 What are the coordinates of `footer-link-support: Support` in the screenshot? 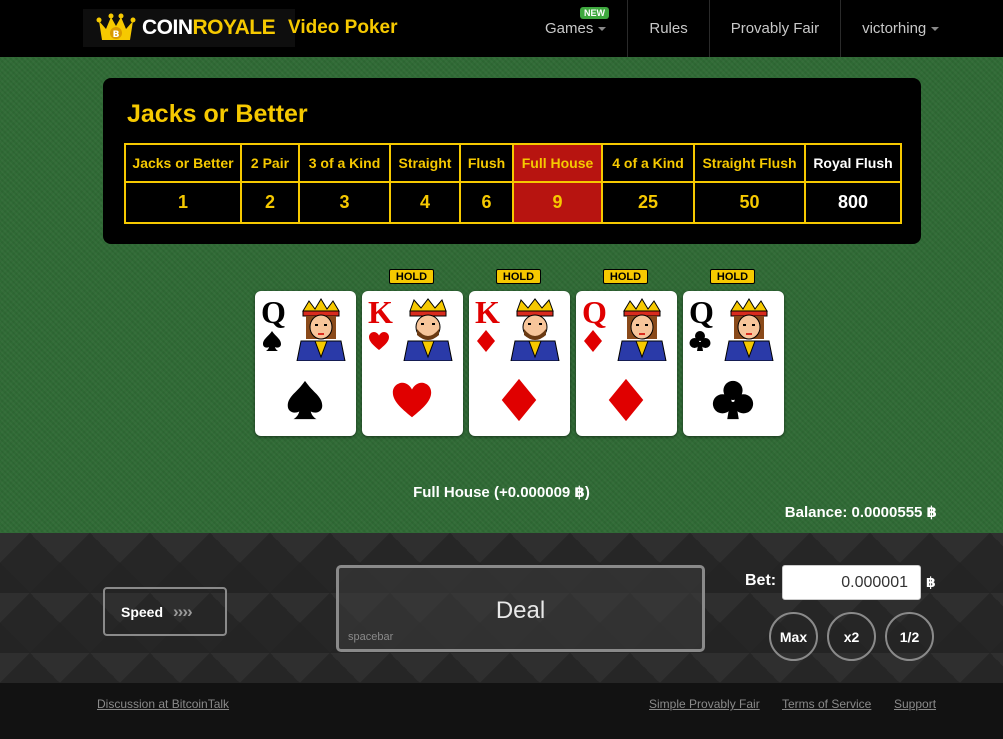 It's located at (915, 704).